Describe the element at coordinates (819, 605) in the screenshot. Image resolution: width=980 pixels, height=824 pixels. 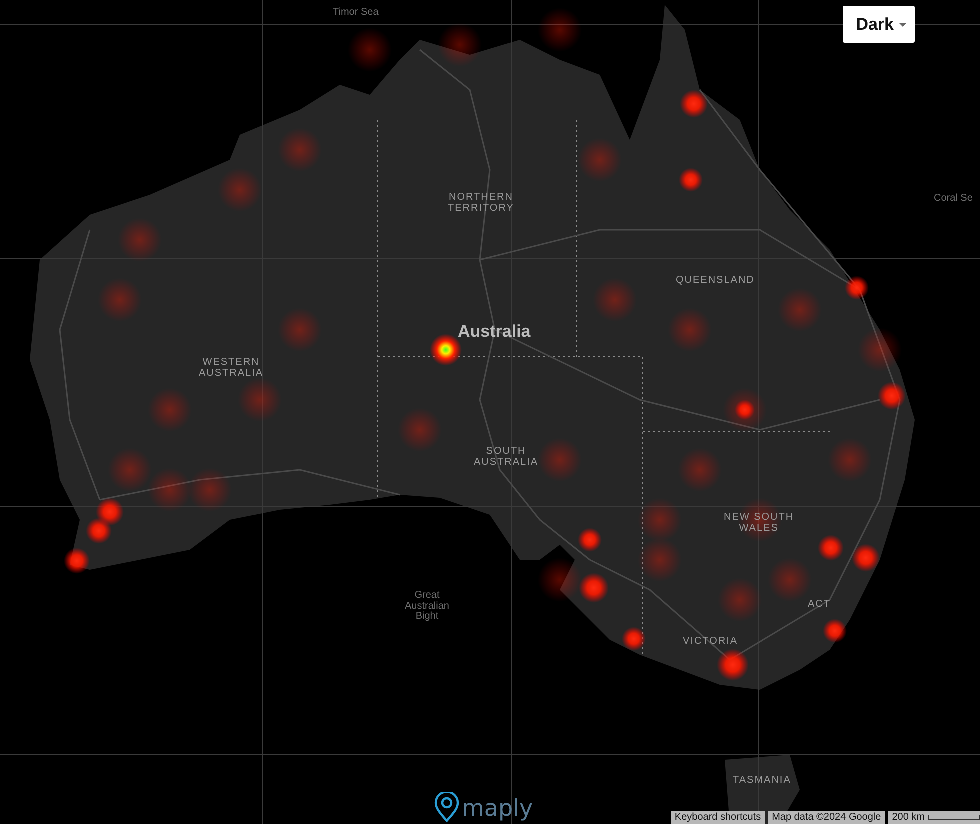
I see `map-label: ACT` at that location.